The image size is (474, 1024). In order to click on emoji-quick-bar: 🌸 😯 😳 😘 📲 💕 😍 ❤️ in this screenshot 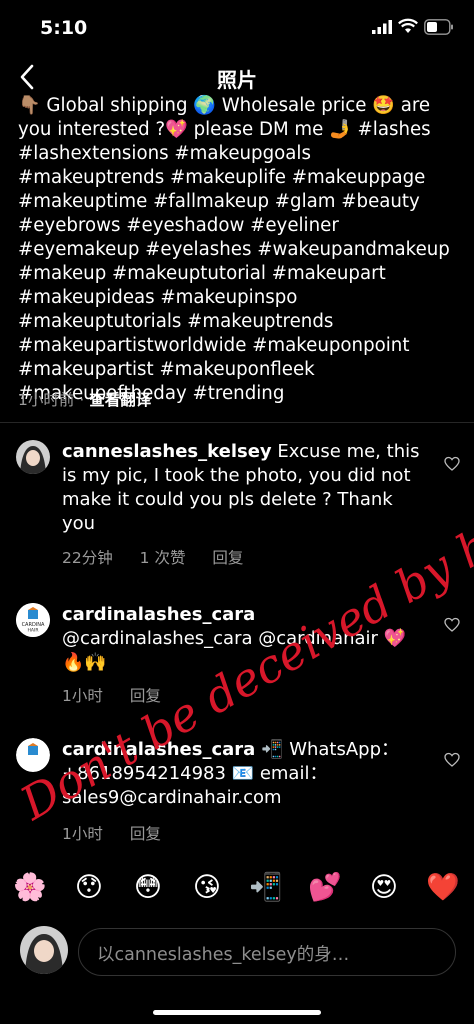, I will do `click(237, 890)`.